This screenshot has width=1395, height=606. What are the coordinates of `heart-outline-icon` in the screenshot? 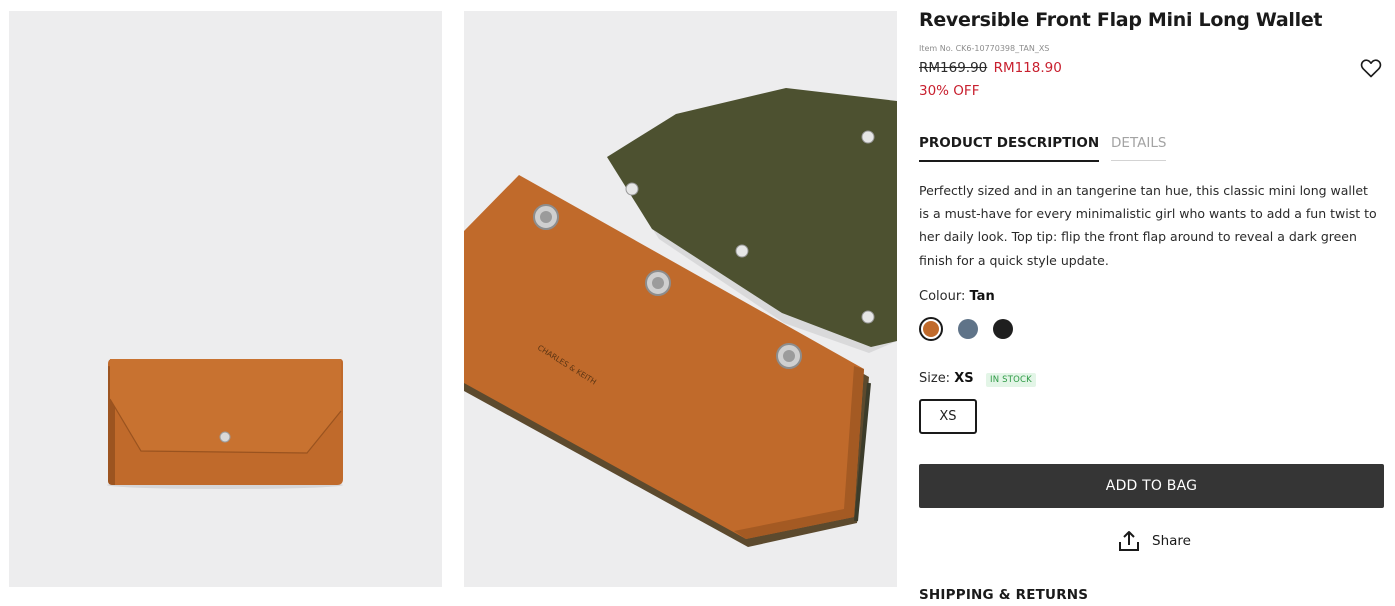 It's located at (1371, 68).